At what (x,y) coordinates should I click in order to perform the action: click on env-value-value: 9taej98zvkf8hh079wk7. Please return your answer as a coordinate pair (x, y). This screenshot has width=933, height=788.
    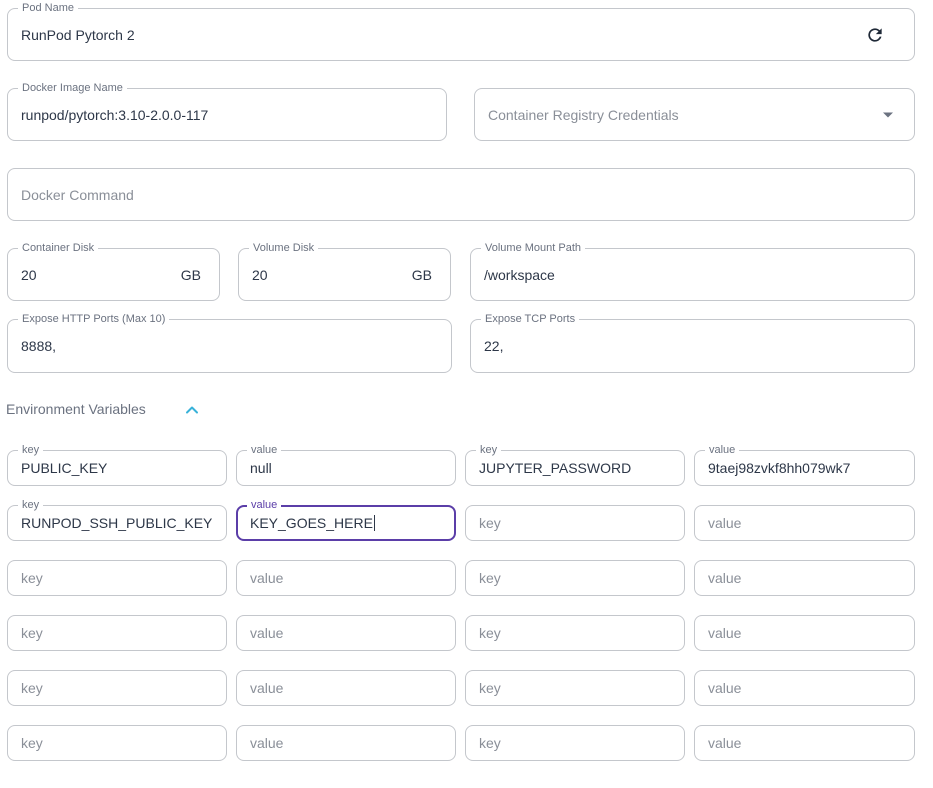
    Looking at the image, I should click on (779, 468).